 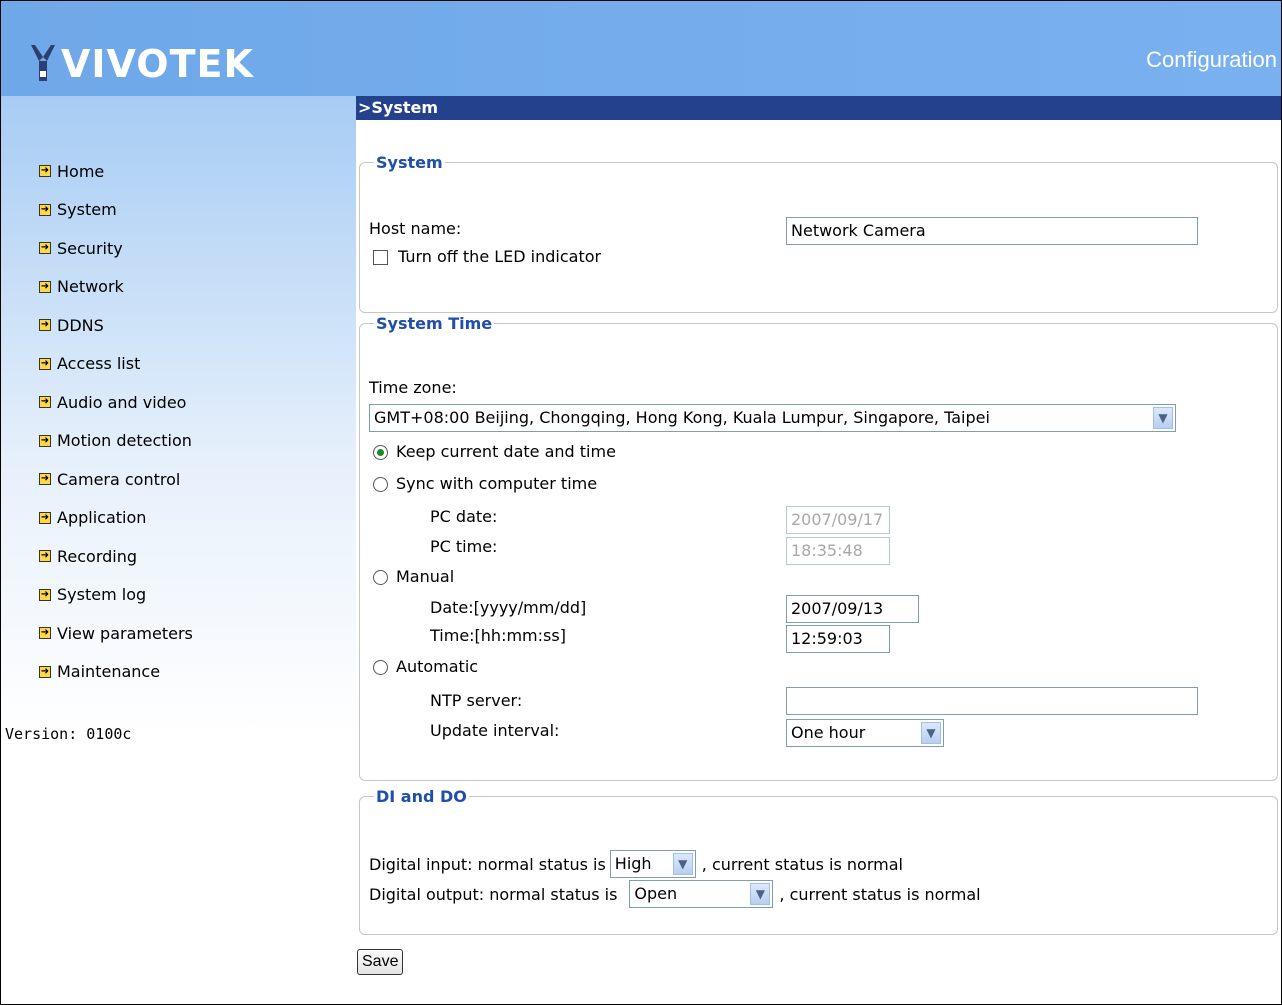 What do you see at coordinates (90, 287) in the screenshot?
I see `sidebar-item-label: Network` at bounding box center [90, 287].